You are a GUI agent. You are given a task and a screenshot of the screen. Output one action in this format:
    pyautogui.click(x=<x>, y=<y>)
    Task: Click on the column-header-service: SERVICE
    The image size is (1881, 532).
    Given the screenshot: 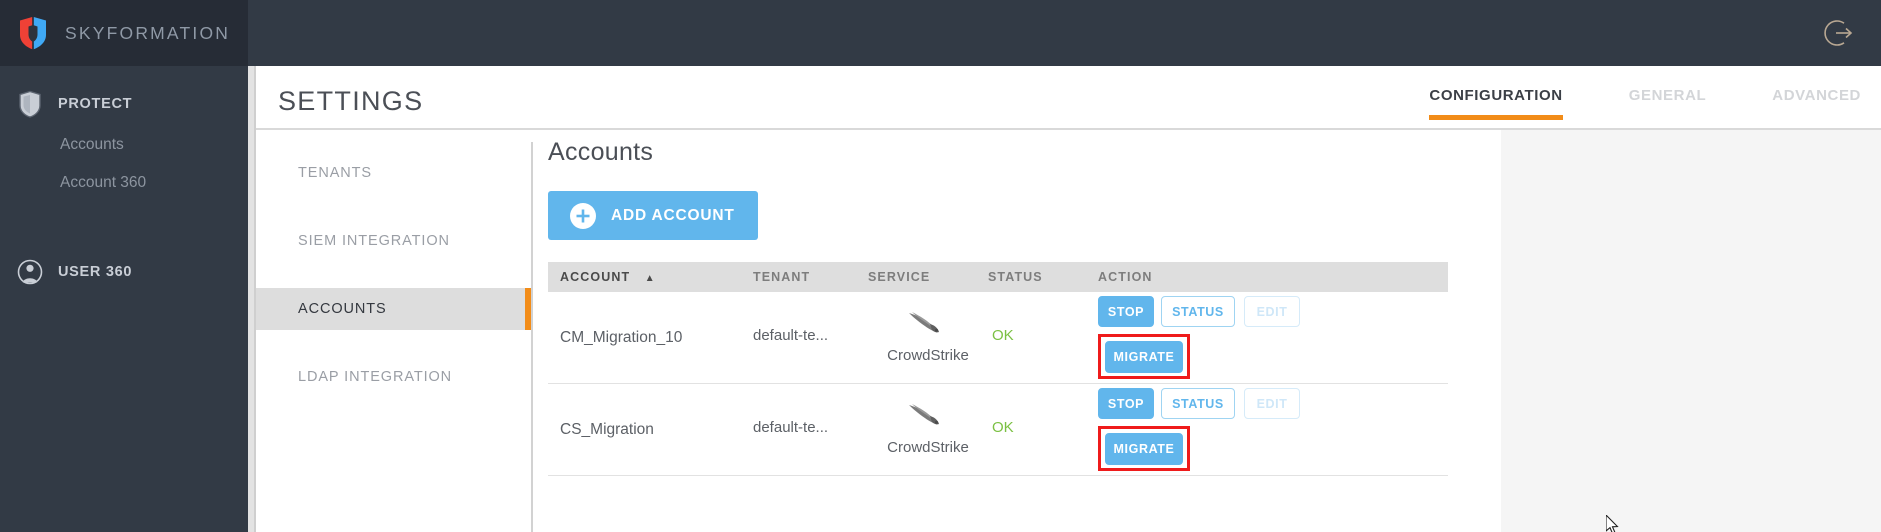 What is the action you would take?
    pyautogui.click(x=928, y=277)
    